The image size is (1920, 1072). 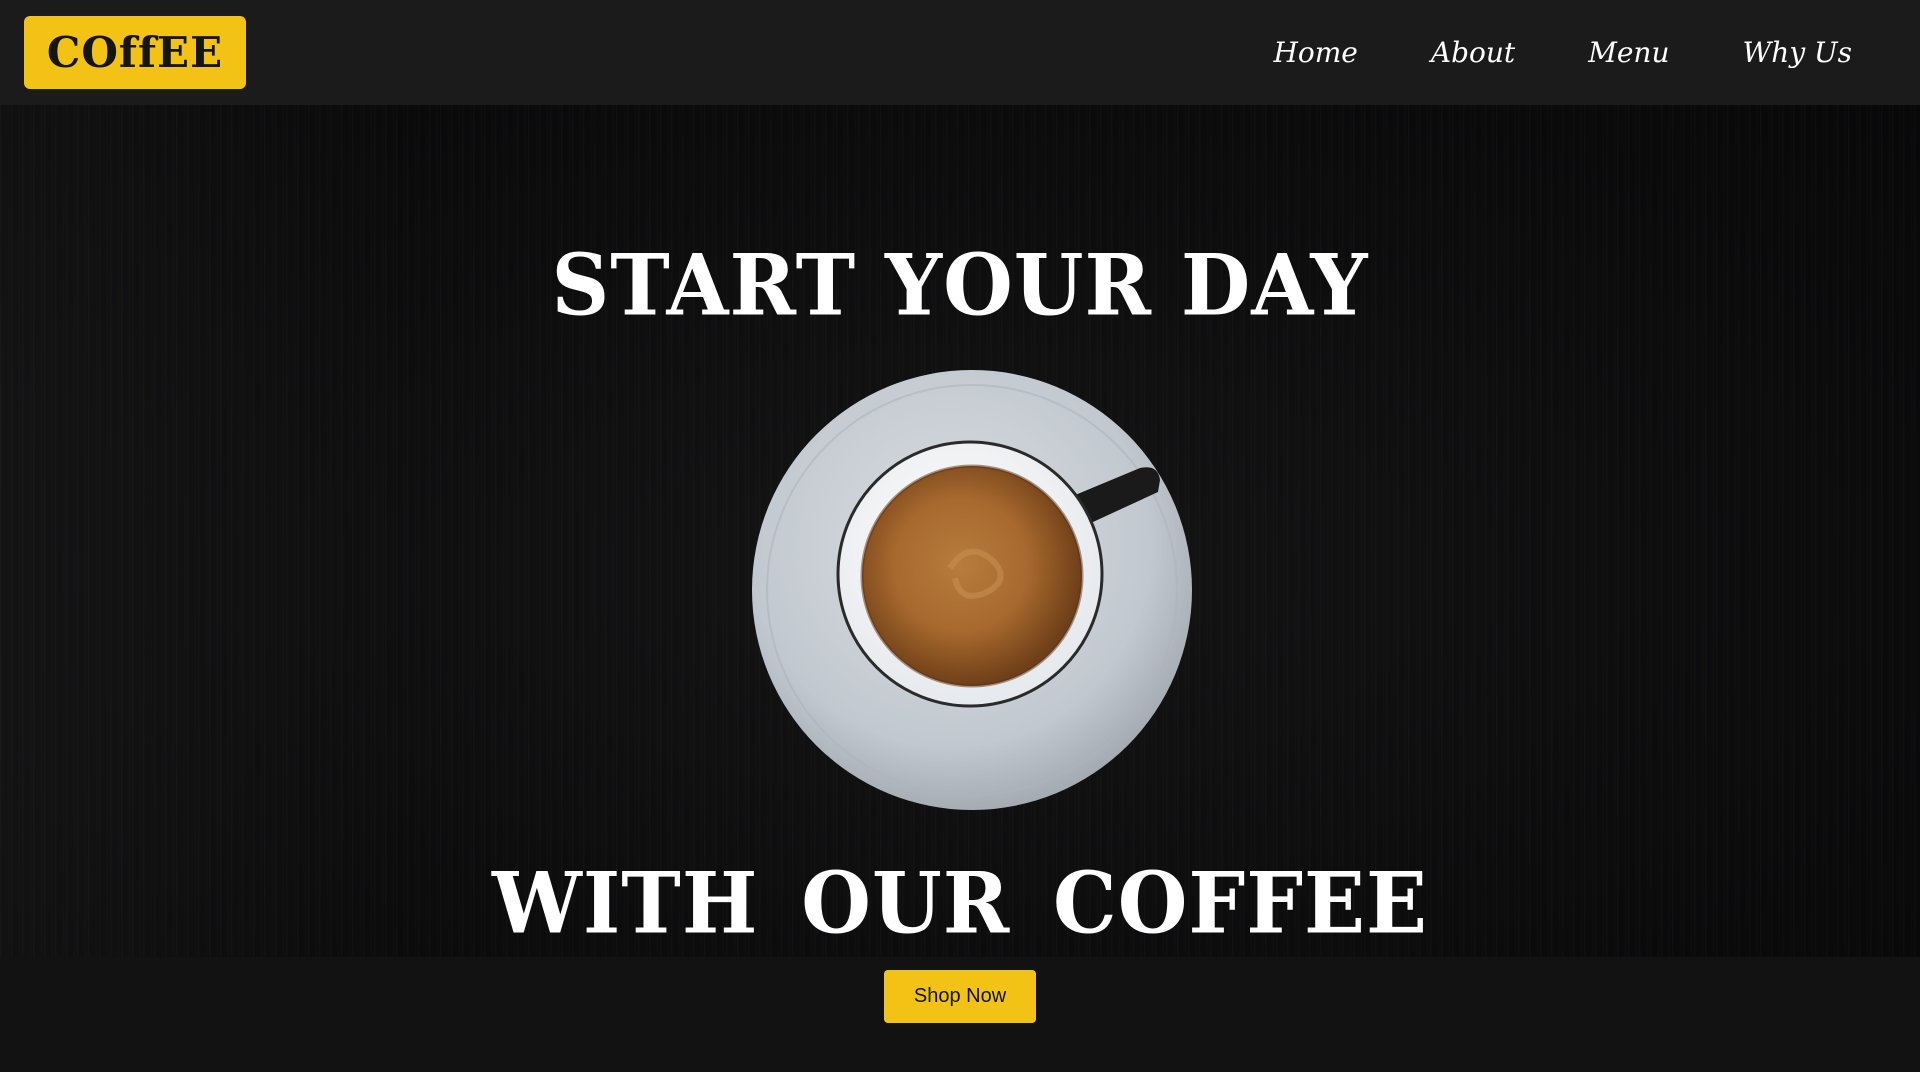 I want to click on shop-now-button: Shop Now, so click(x=960, y=996).